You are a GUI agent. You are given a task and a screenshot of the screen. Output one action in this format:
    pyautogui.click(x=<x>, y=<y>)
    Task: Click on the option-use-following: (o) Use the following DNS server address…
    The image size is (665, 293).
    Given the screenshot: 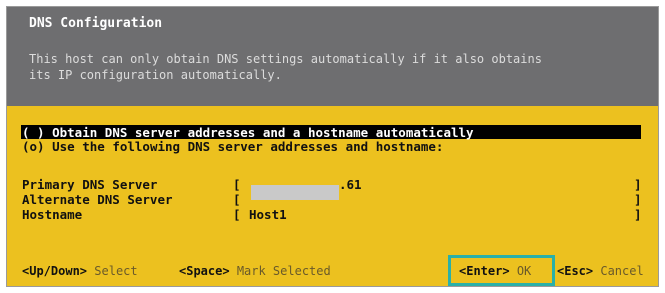 What is the action you would take?
    pyautogui.click(x=232, y=146)
    